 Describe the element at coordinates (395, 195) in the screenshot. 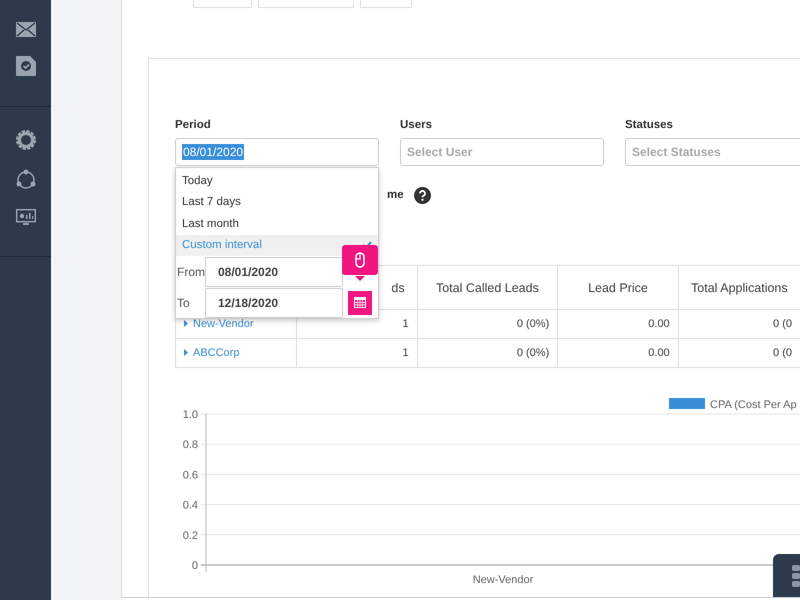

I see `option-label: me` at that location.